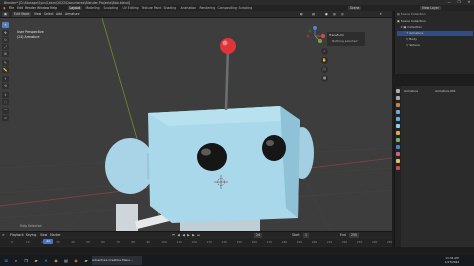 Image resolution: width=474 pixels, height=266 pixels. Describe the element at coordinates (188, 8) in the screenshot. I see `tab-animation: Animation` at that location.